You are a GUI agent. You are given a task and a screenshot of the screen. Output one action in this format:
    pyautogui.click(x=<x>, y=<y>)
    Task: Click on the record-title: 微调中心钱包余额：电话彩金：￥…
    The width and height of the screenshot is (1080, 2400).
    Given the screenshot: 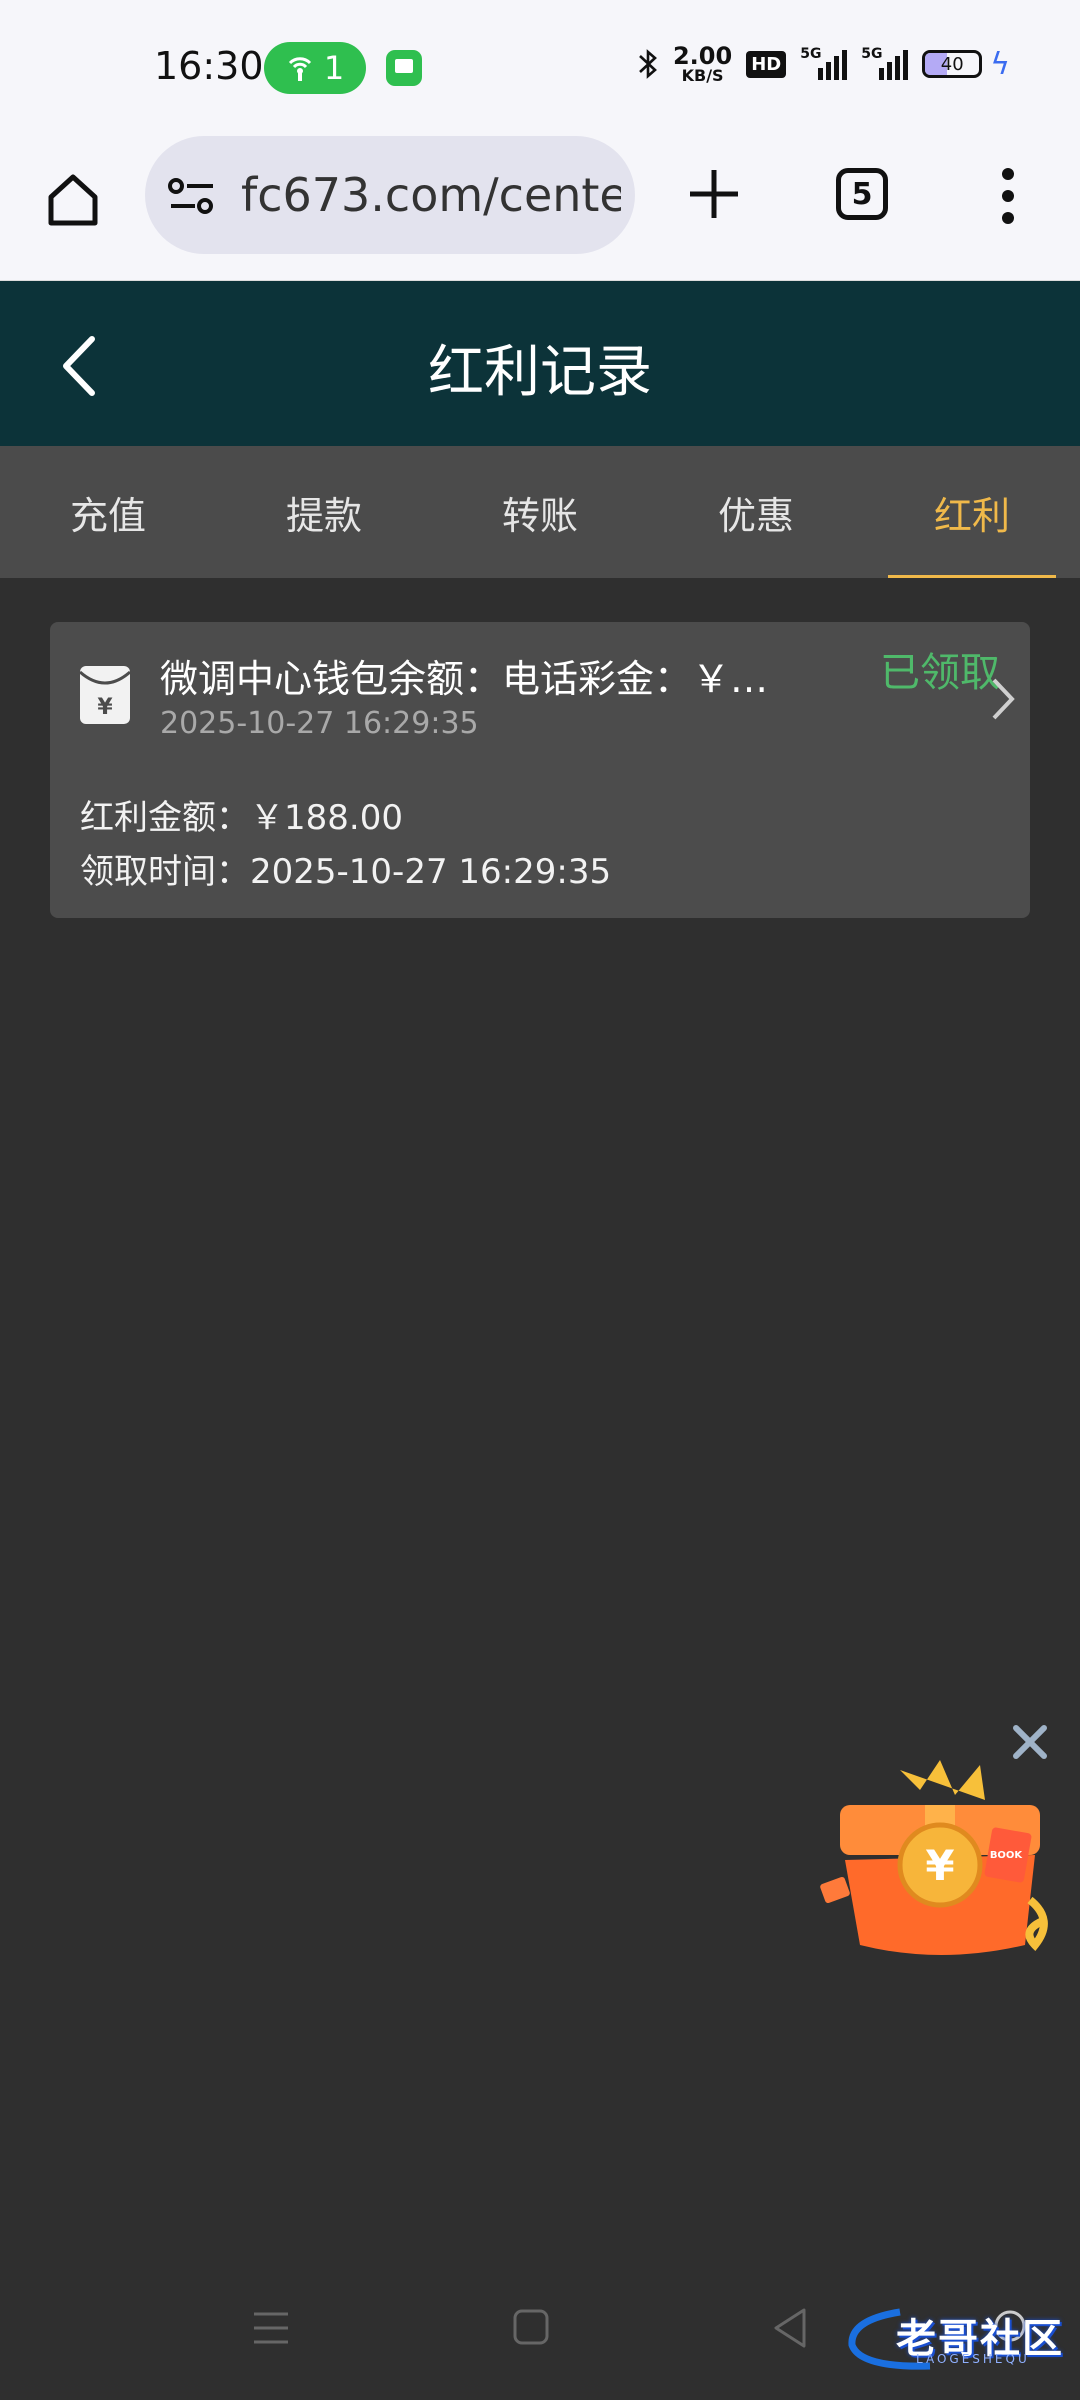 What is the action you would take?
    pyautogui.click(x=464, y=679)
    